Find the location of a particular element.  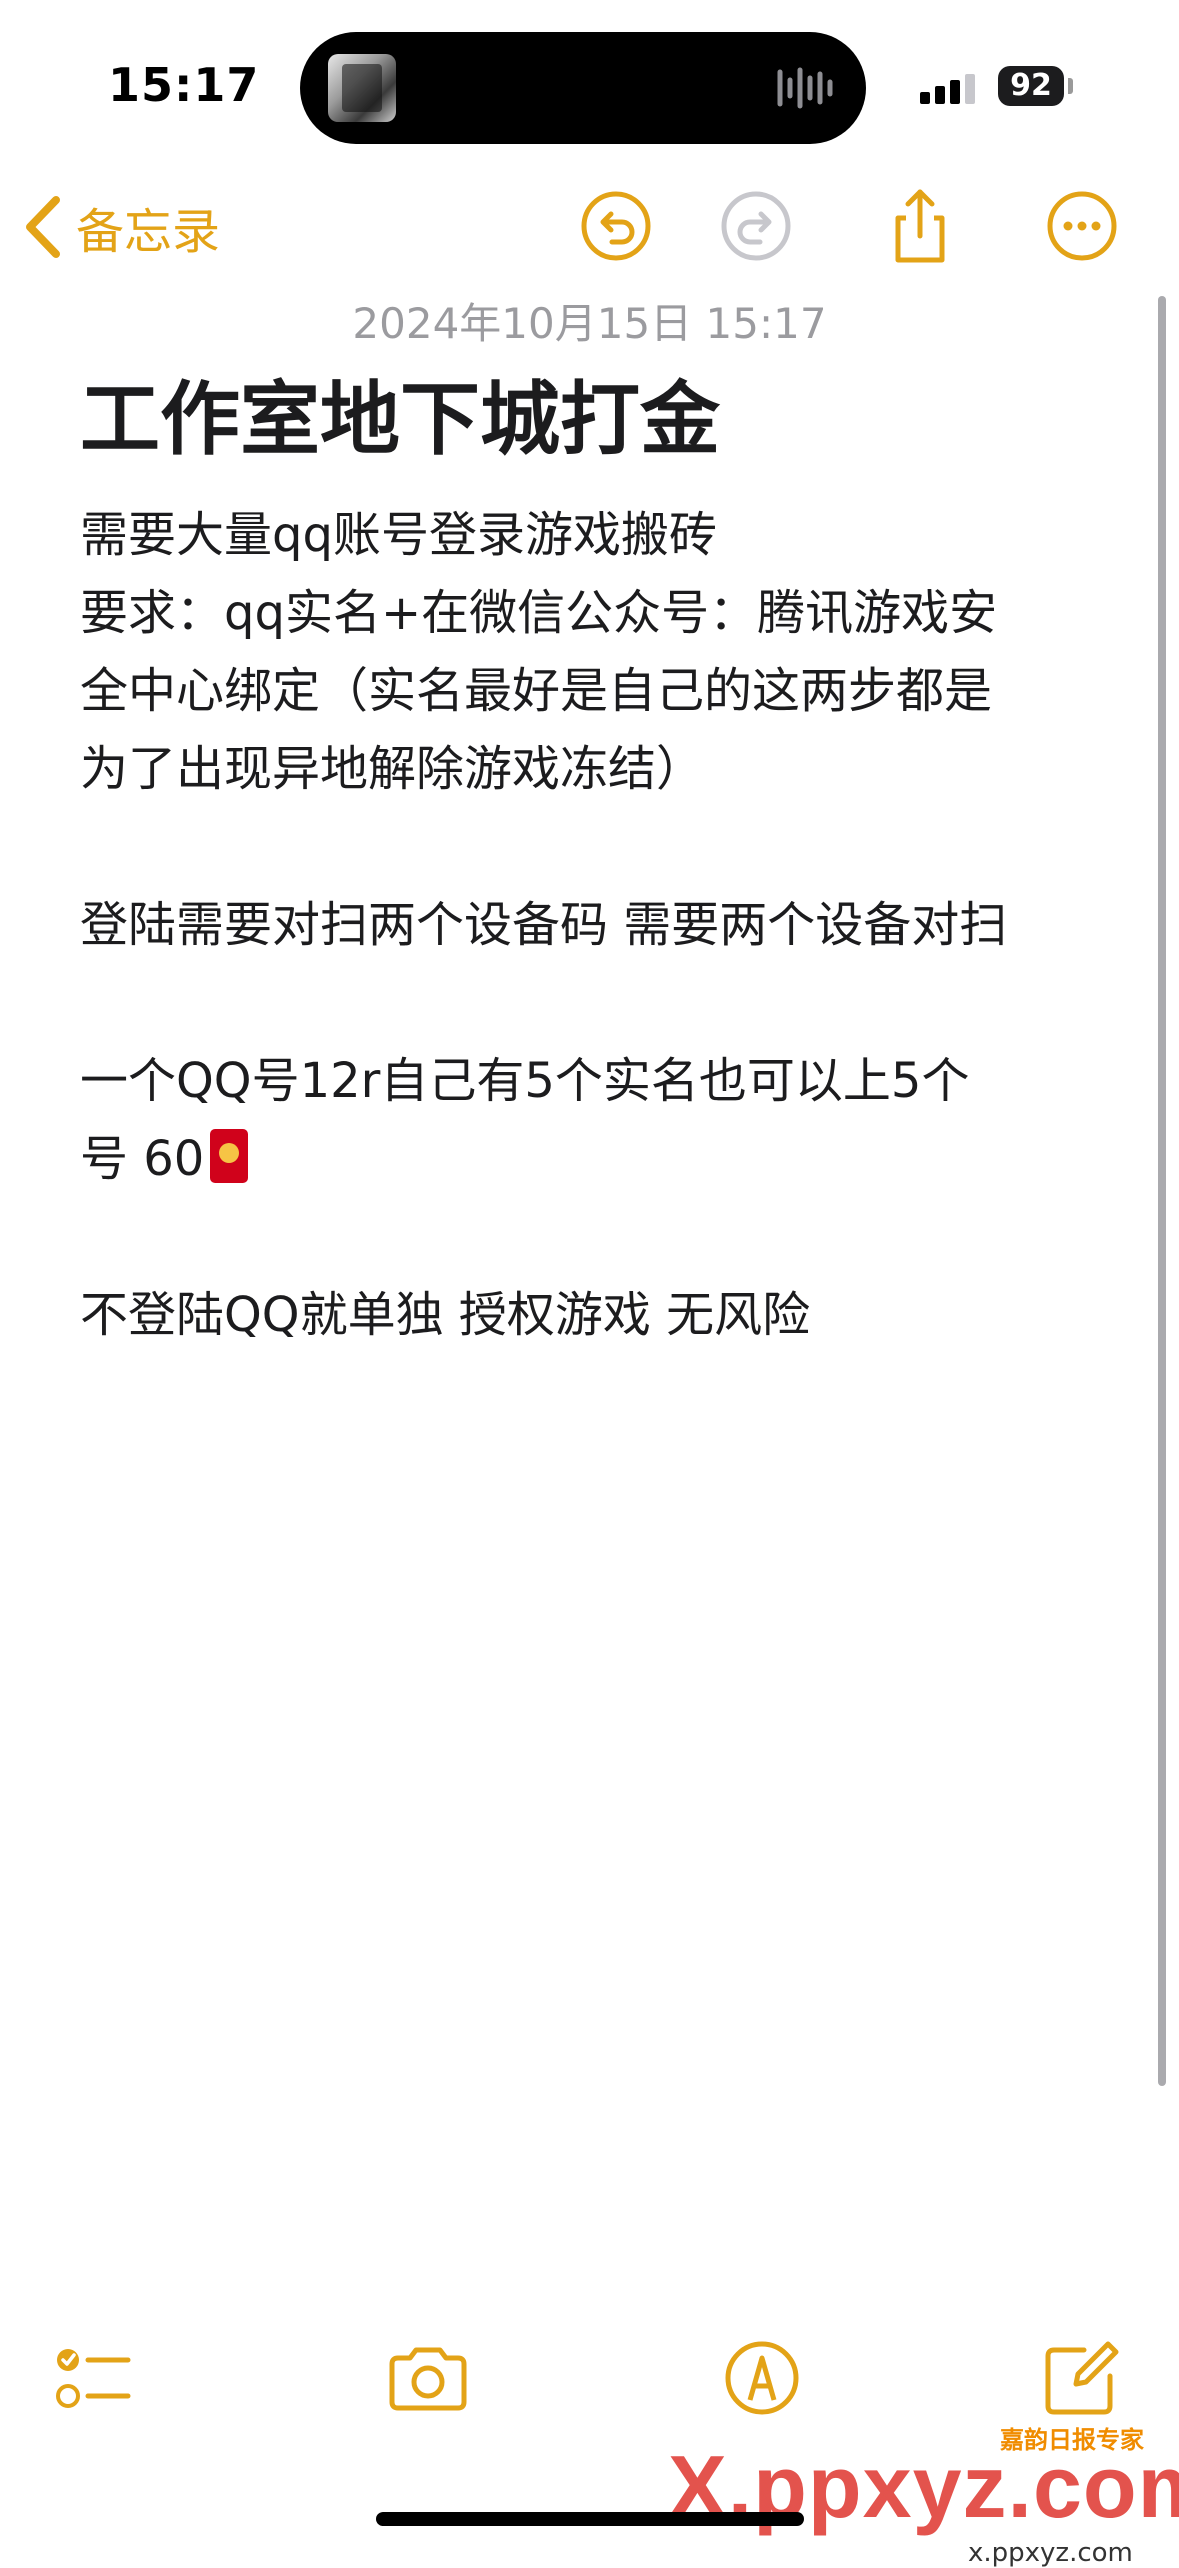

now-playing-art-icon is located at coordinates (362, 88).